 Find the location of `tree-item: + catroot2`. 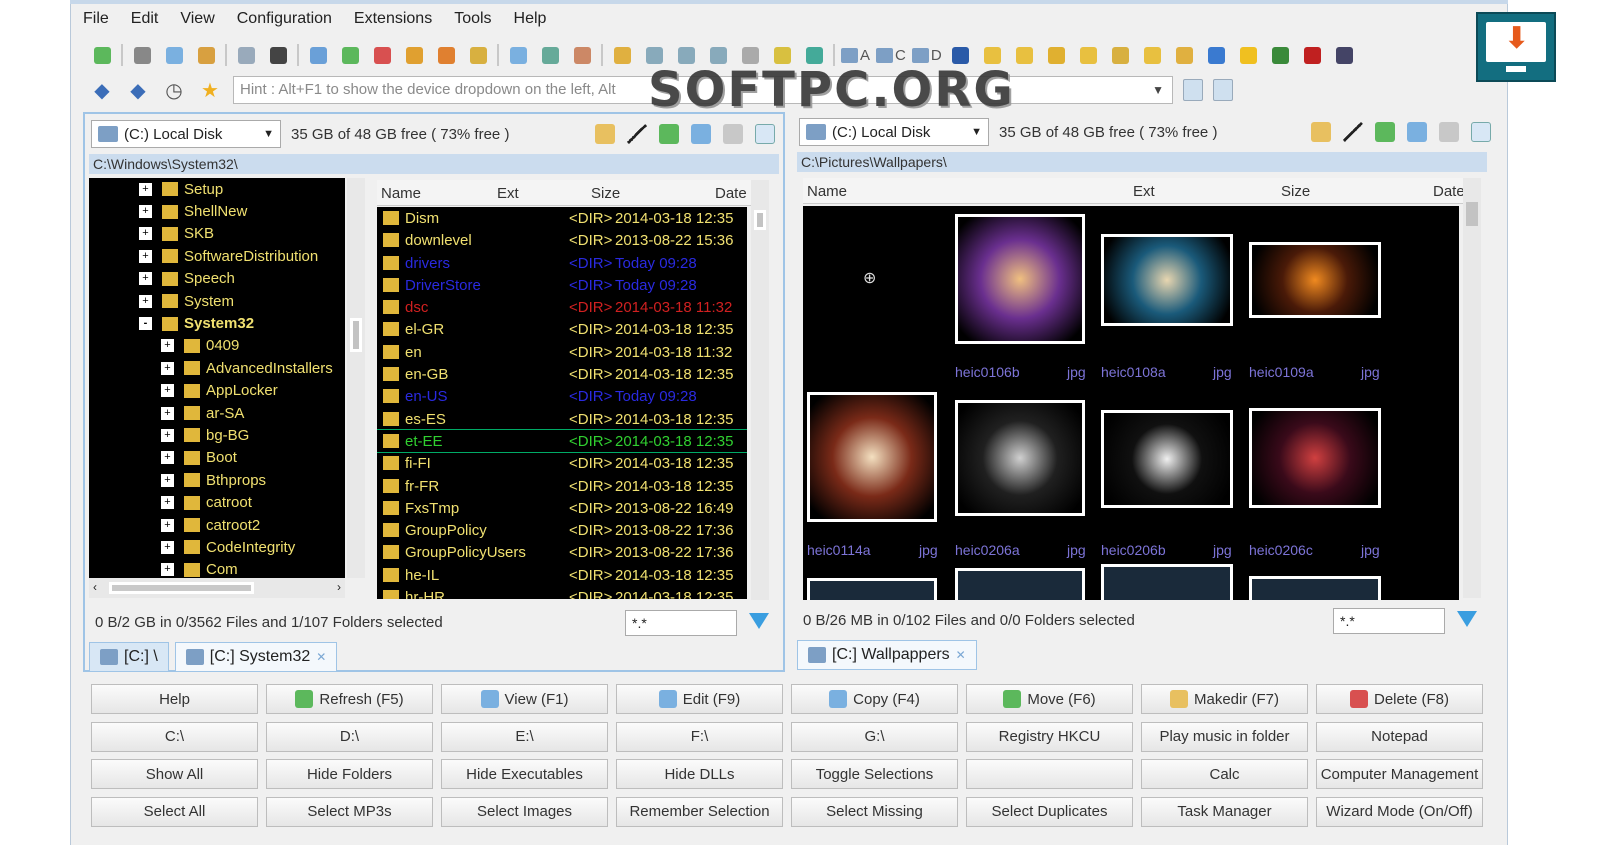

tree-item: + catroot2 is located at coordinates (217, 525).